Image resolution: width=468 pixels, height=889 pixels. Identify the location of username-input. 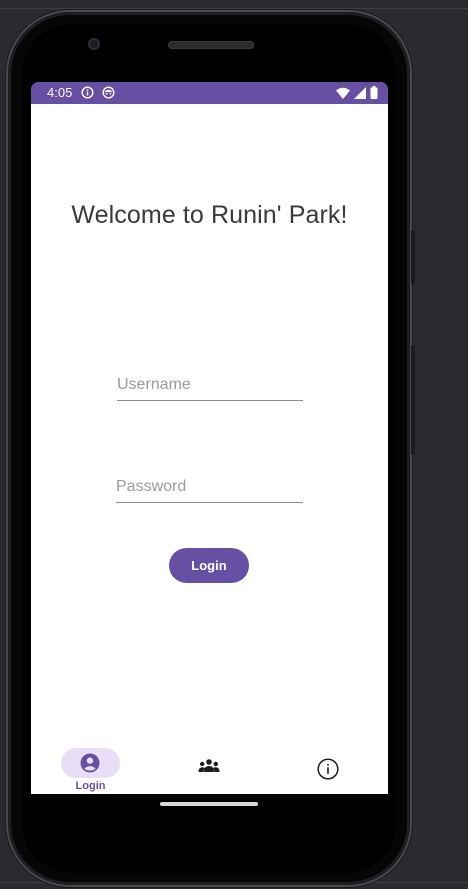
(210, 385).